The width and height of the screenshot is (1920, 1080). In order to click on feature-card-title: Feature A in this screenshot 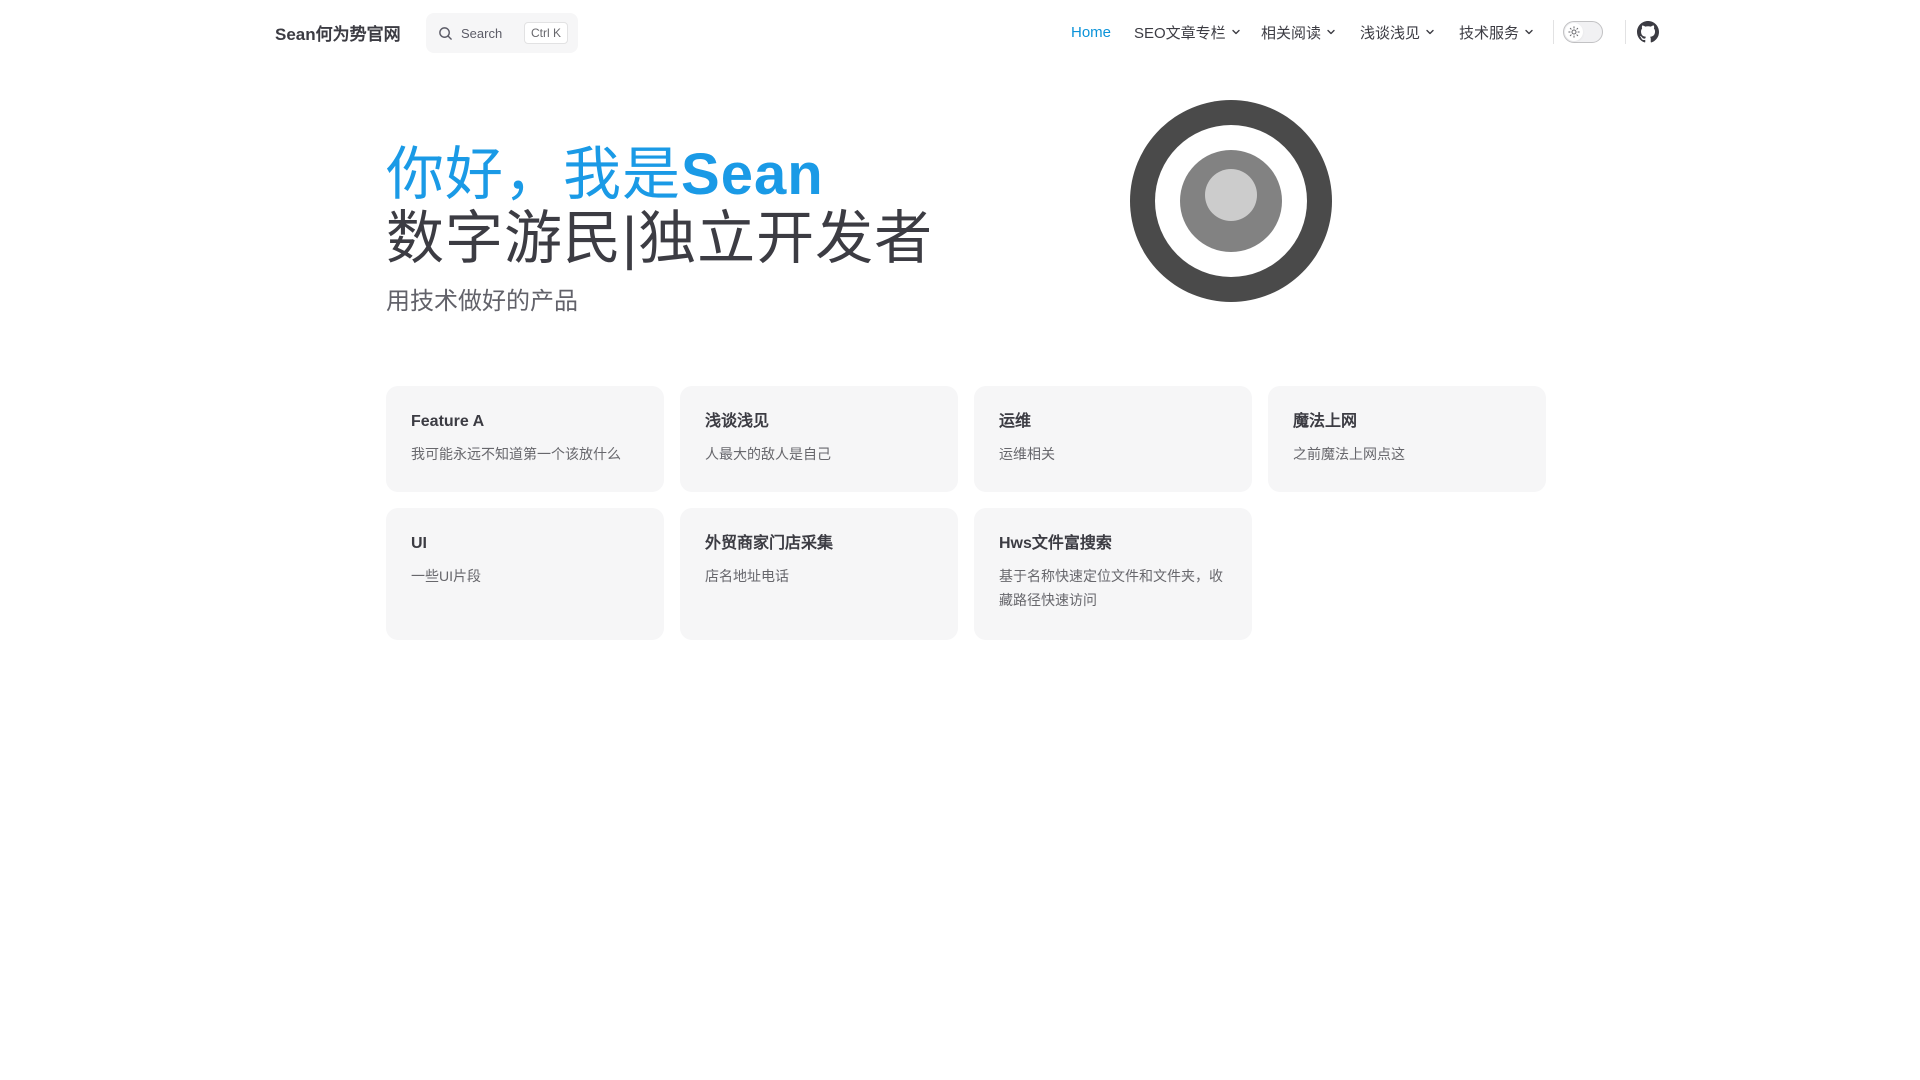, I will do `click(448, 421)`.